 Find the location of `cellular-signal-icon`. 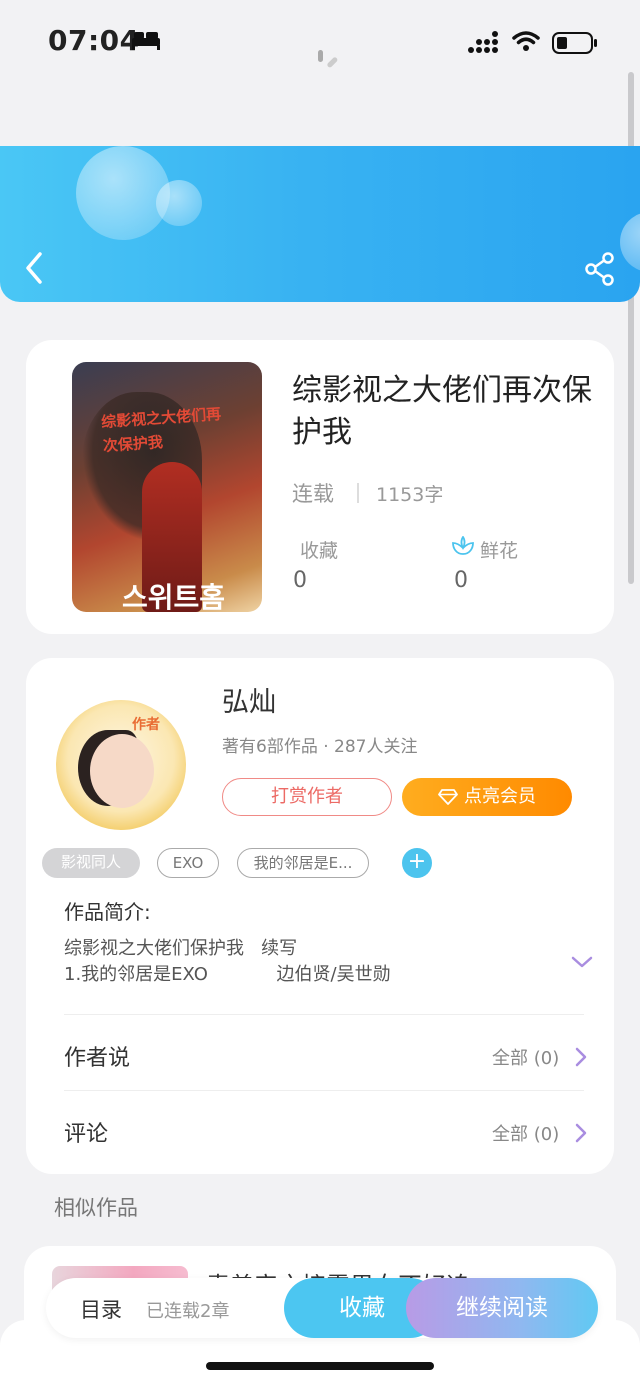

cellular-signal-icon is located at coordinates (483, 42).